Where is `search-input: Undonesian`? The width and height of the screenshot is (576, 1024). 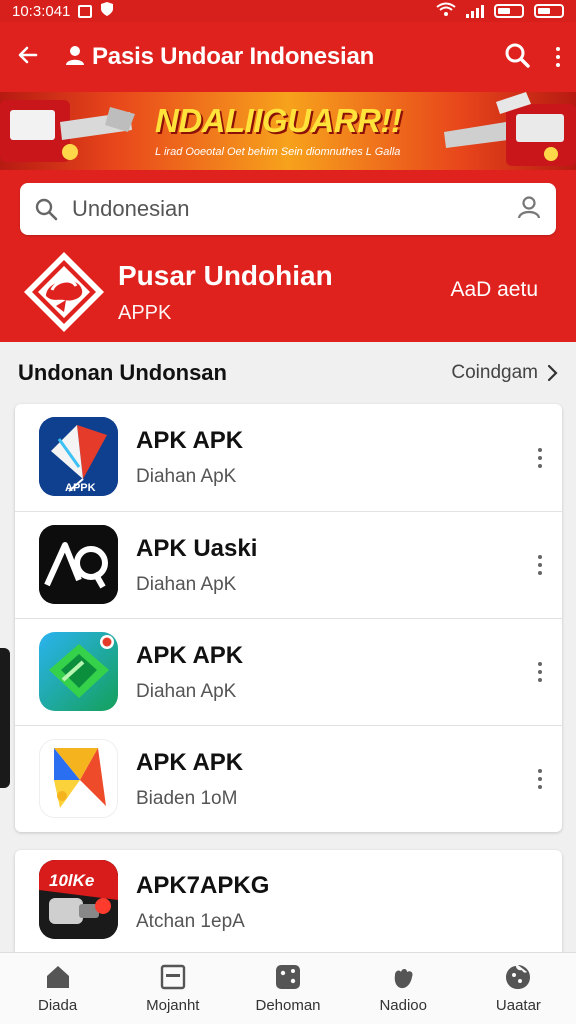
search-input: Undonesian is located at coordinates (288, 209).